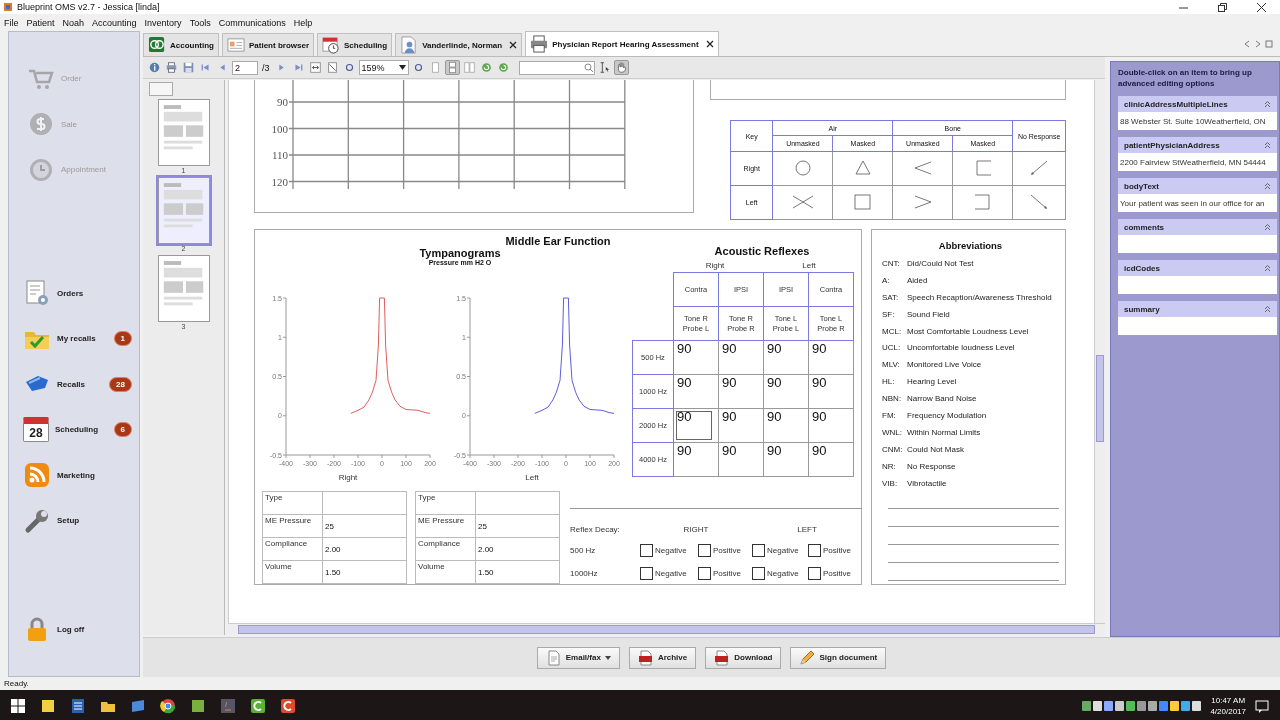 Image resolution: width=1280 pixels, height=720 pixels. What do you see at coordinates (622, 43) in the screenshot?
I see `tab: Physician Report Hearing Assessment` at bounding box center [622, 43].